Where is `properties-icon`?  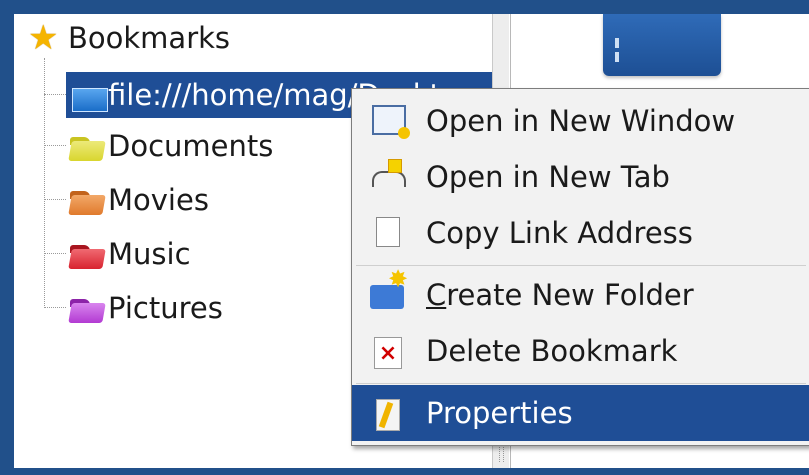 properties-icon is located at coordinates (391, 413).